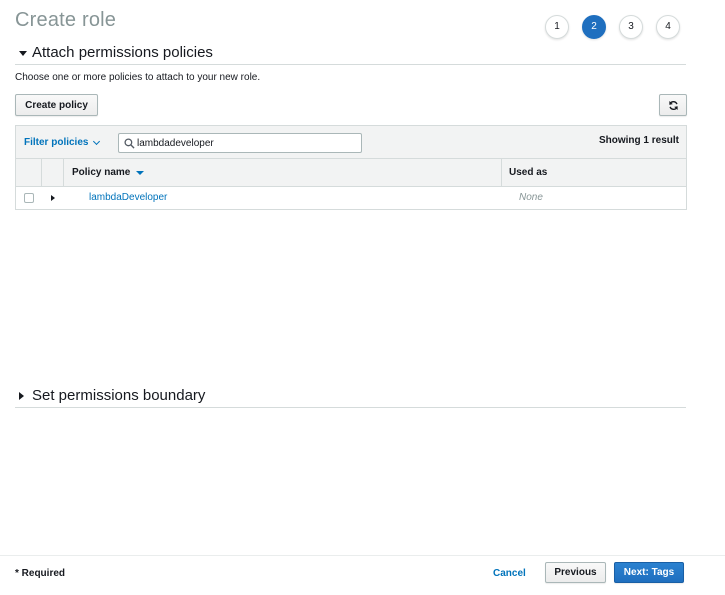  Describe the element at coordinates (122, 52) in the screenshot. I see `section-title: Attach permissions policies` at that location.